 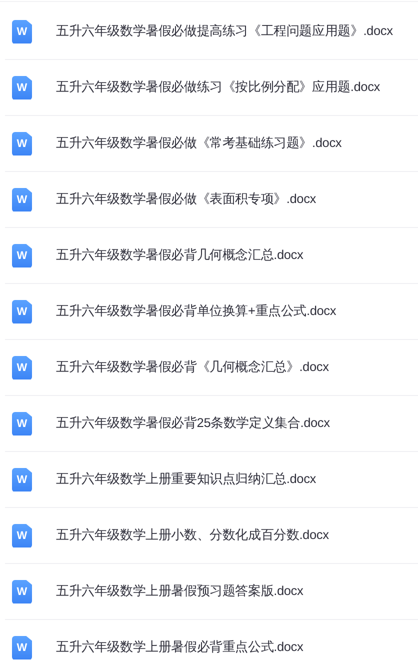 I want to click on file-name: 五升六年级数学暑假必做《常考基础练习题》.docx, so click(x=199, y=143).